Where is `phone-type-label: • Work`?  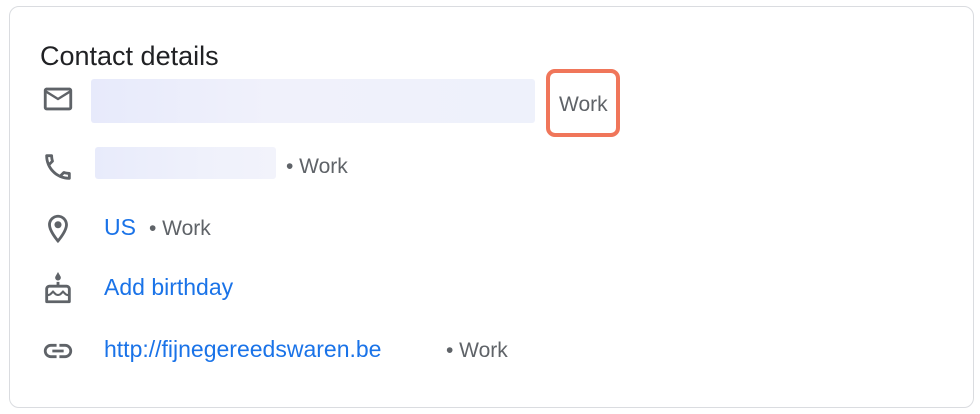
phone-type-label: • Work is located at coordinates (317, 166).